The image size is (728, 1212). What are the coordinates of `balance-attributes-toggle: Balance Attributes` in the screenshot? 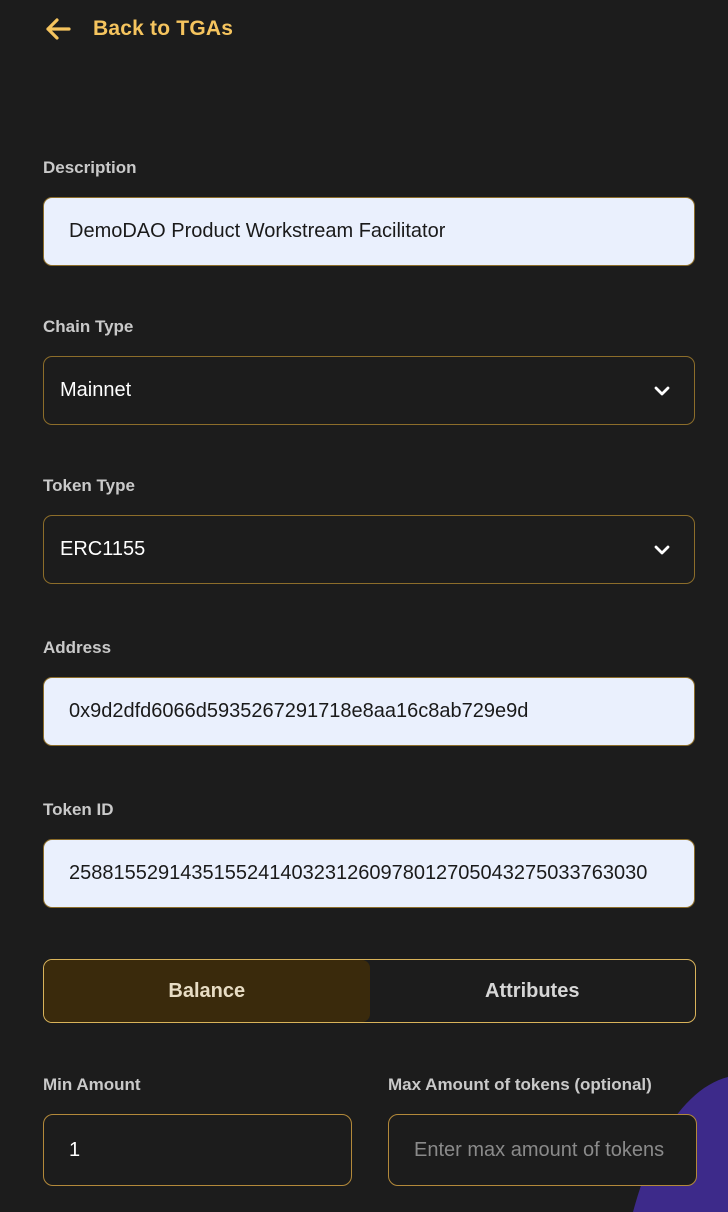 It's located at (369, 991).